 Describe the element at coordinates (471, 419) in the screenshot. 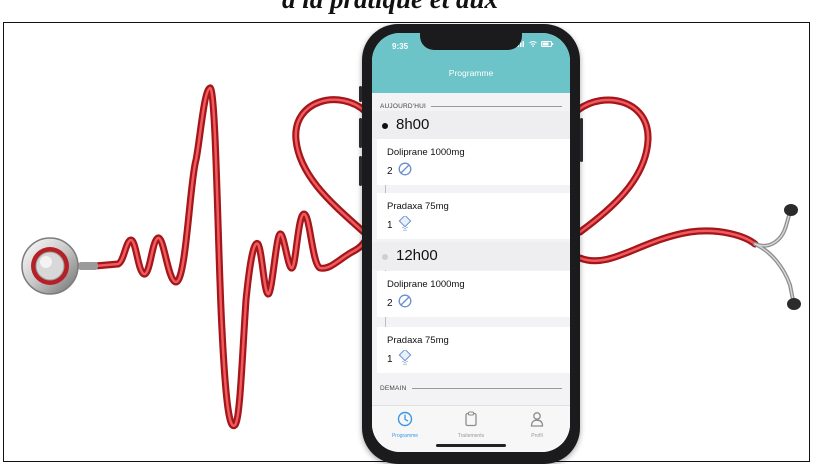

I see `clipboard-icon` at that location.